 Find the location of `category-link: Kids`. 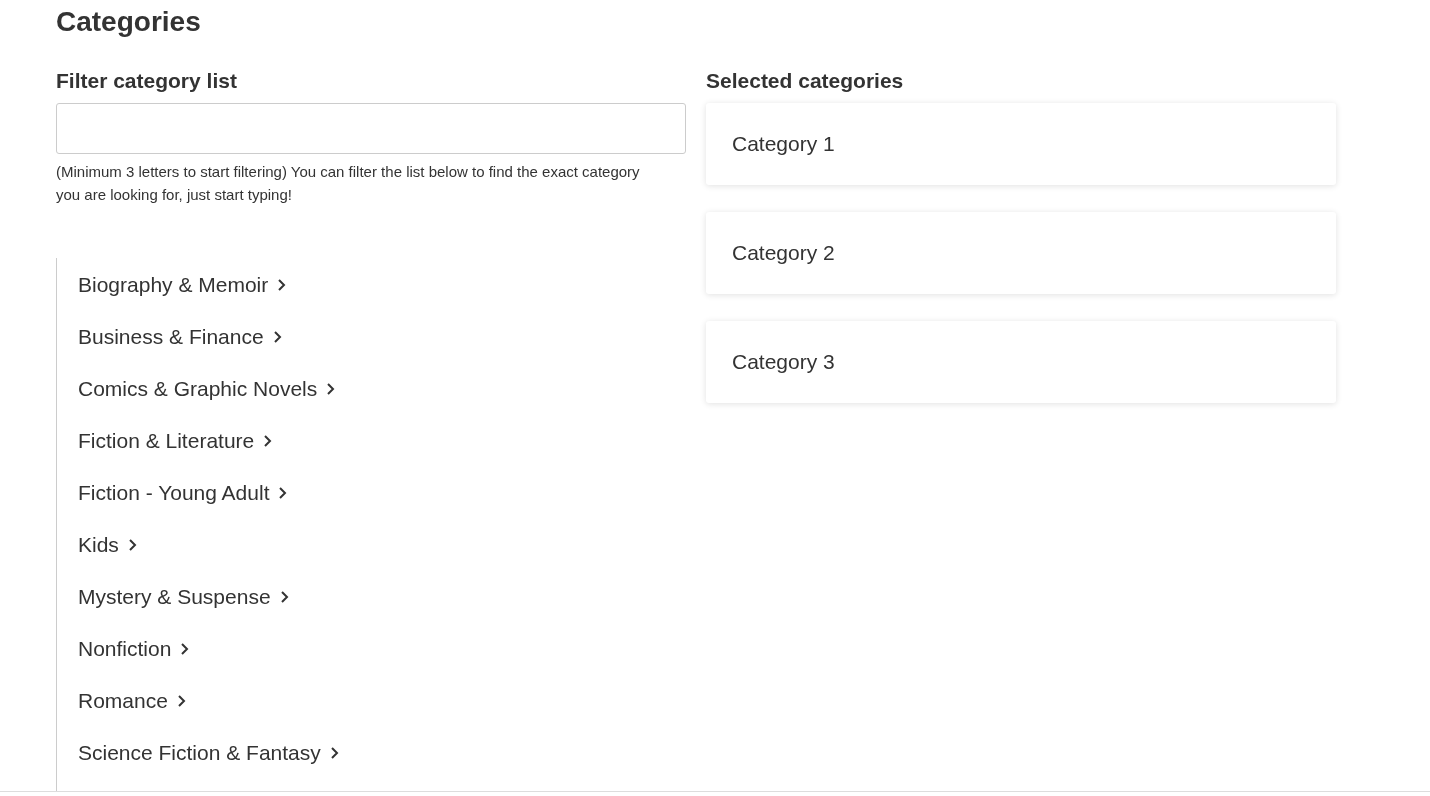

category-link: Kids is located at coordinates (107, 545).